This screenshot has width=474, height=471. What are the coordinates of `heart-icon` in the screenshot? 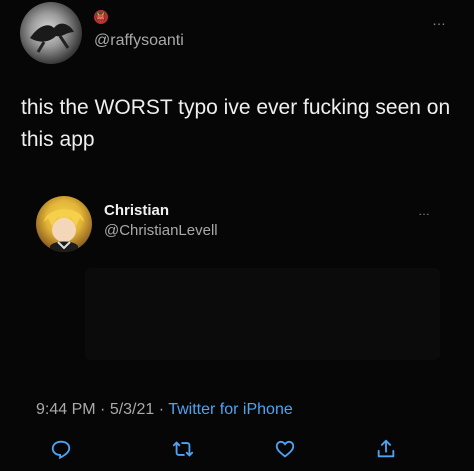 It's located at (285, 451).